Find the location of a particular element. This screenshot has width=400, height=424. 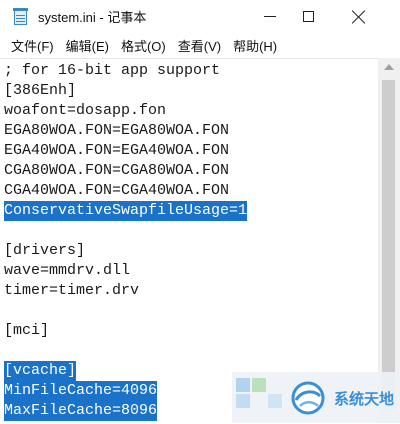

menu-help: 帮助(H) is located at coordinates (255, 45).